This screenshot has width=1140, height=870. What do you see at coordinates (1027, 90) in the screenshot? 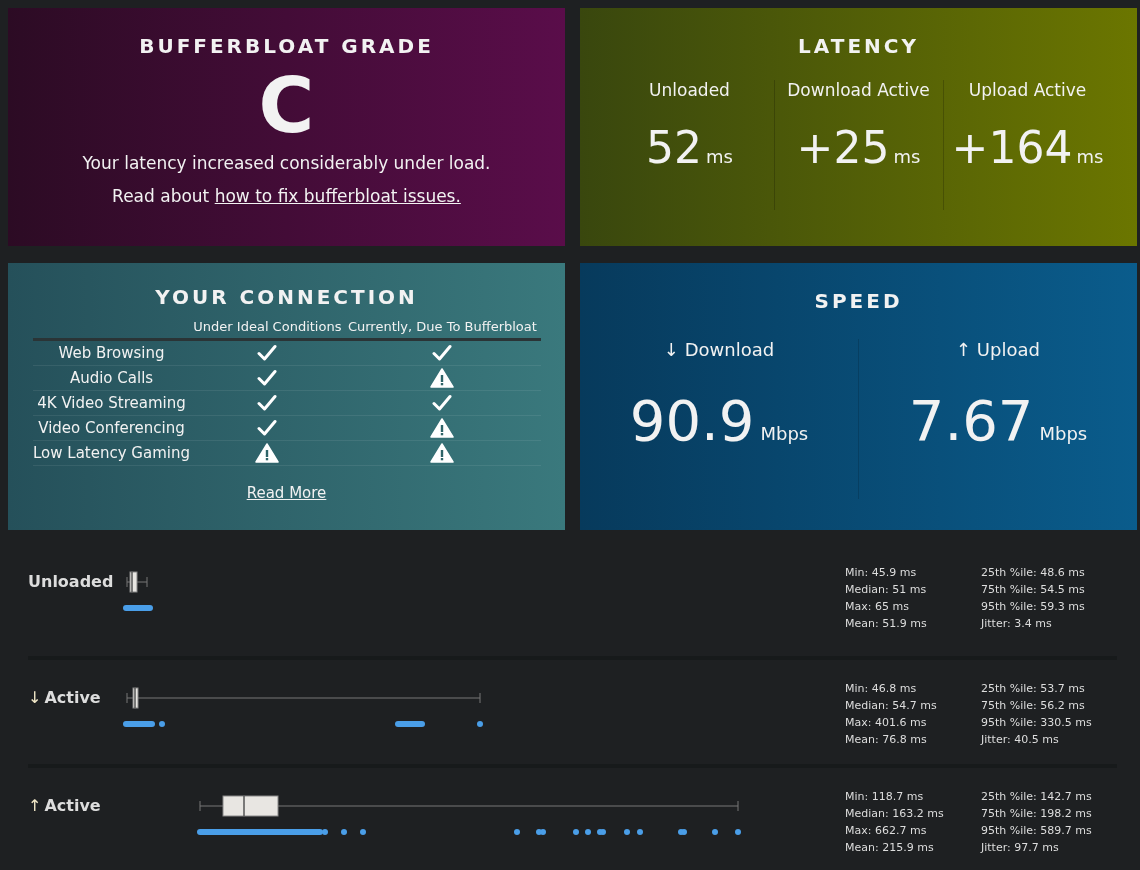
I see `latency-label: Upload Active` at bounding box center [1027, 90].